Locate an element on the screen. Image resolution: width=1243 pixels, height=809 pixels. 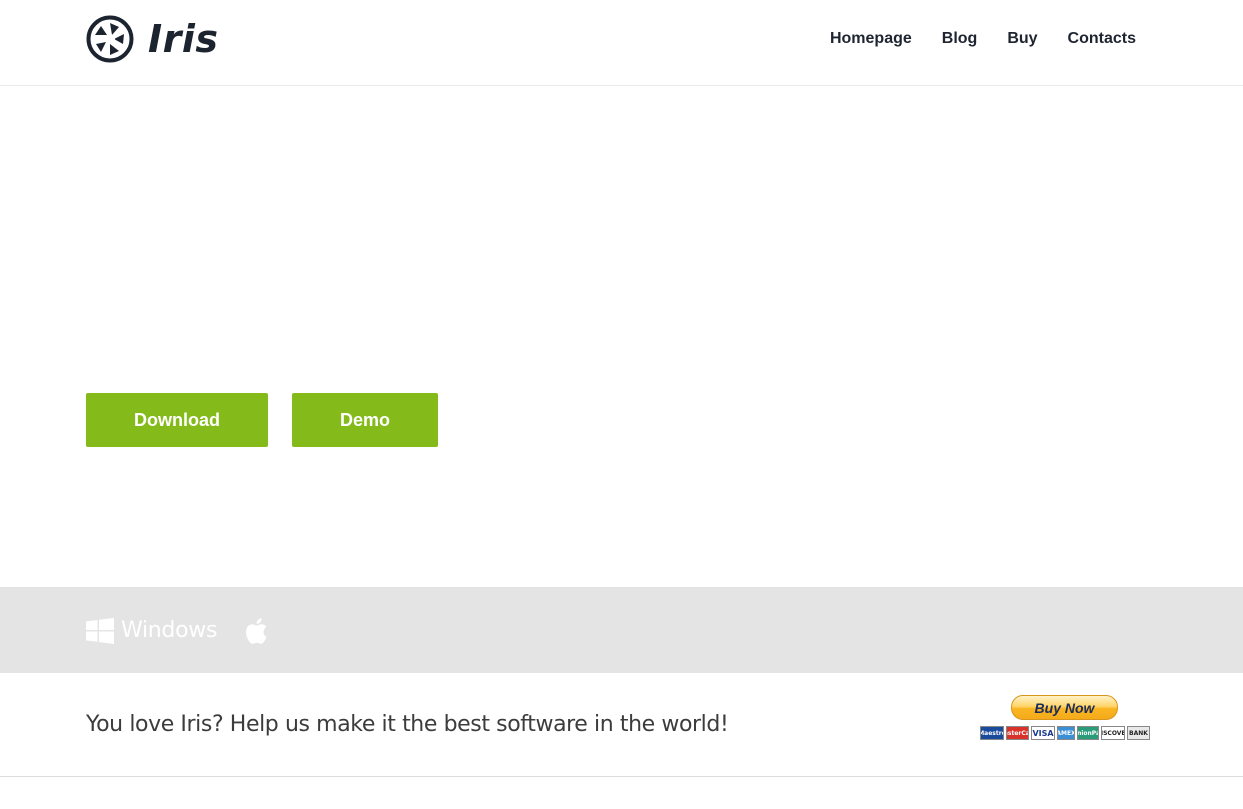
brand-logo: Iris is located at coordinates (152, 39).